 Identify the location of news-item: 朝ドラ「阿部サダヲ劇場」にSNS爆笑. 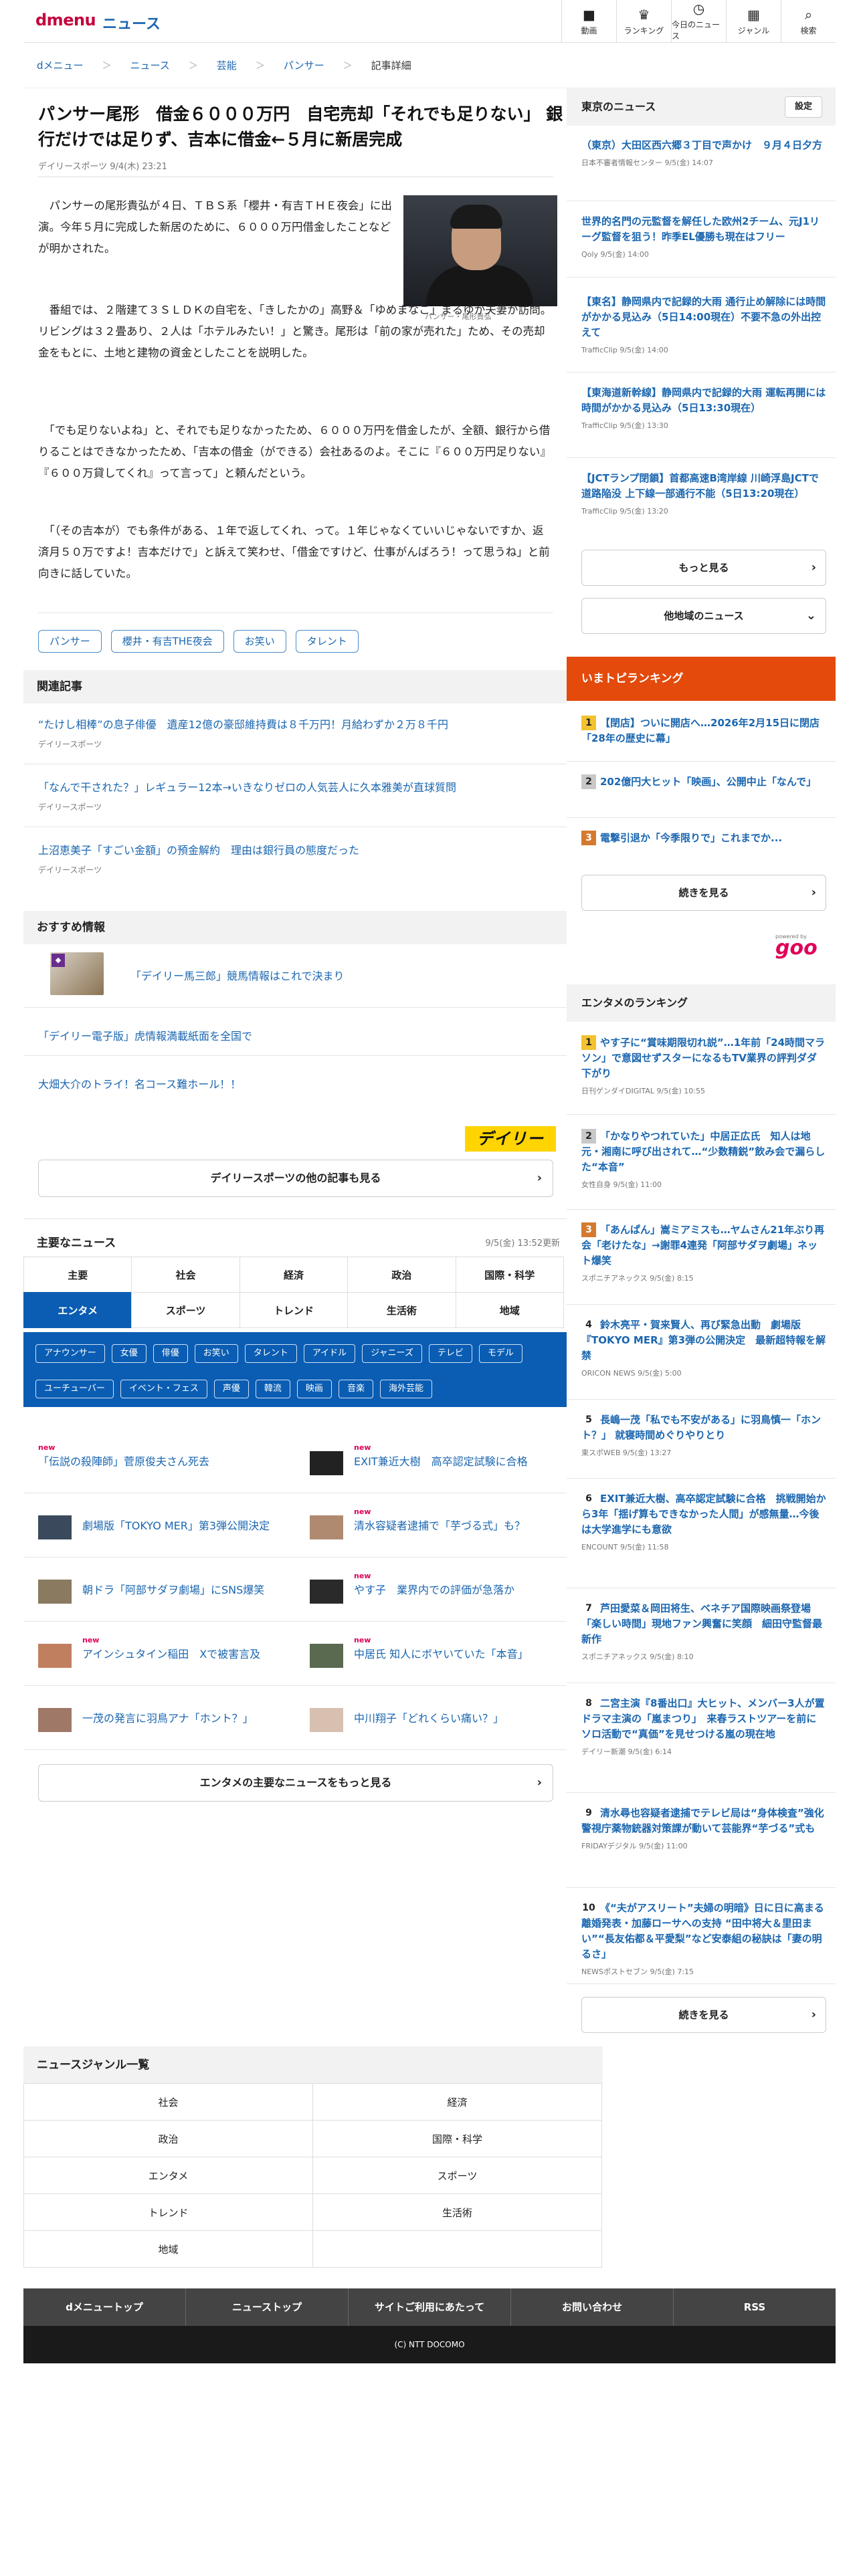
(159, 1589).